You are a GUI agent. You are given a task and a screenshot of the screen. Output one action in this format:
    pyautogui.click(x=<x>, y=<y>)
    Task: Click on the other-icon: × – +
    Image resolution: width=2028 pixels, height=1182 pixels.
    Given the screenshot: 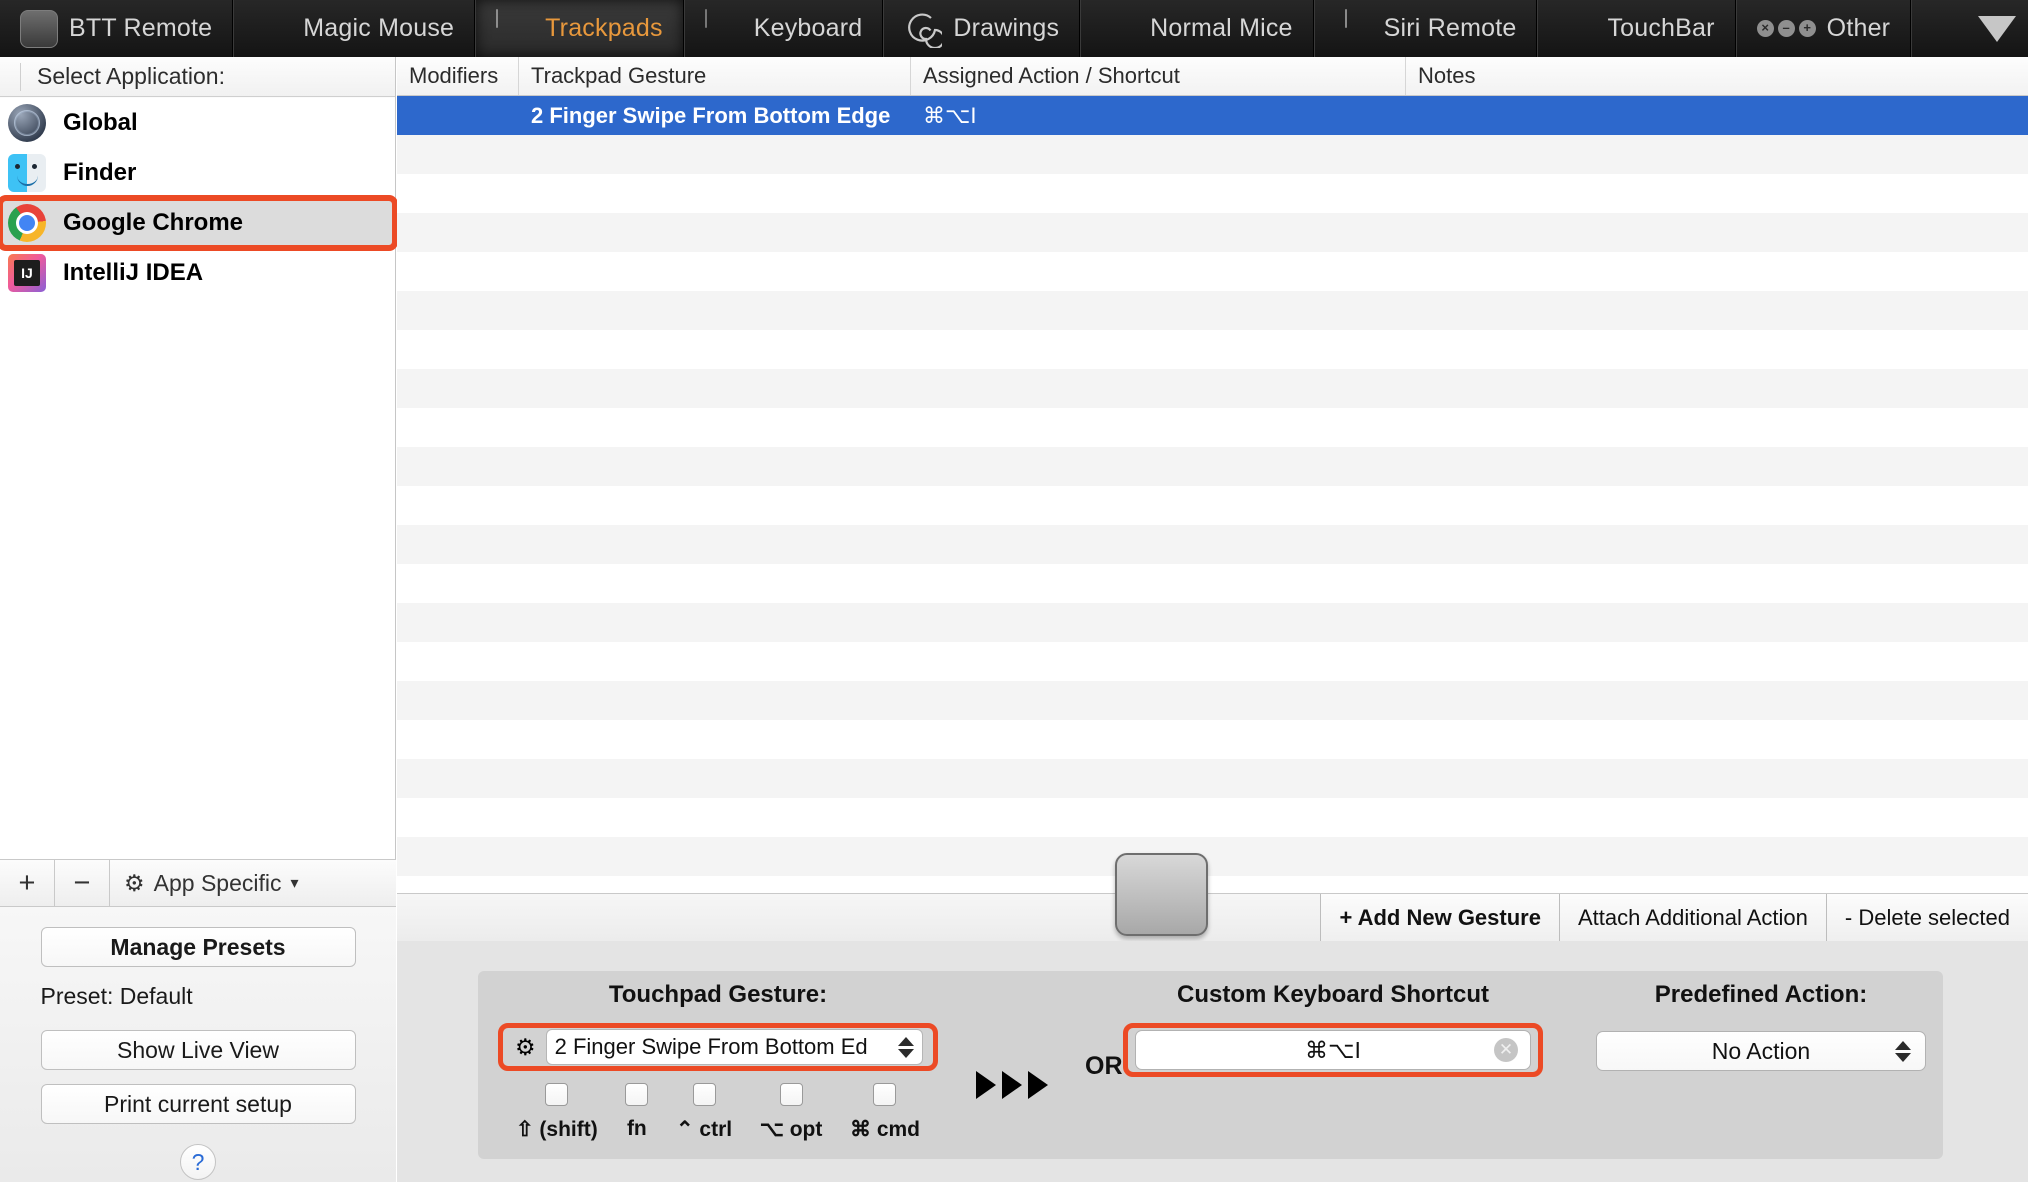 What is the action you would take?
    pyautogui.click(x=1786, y=28)
    